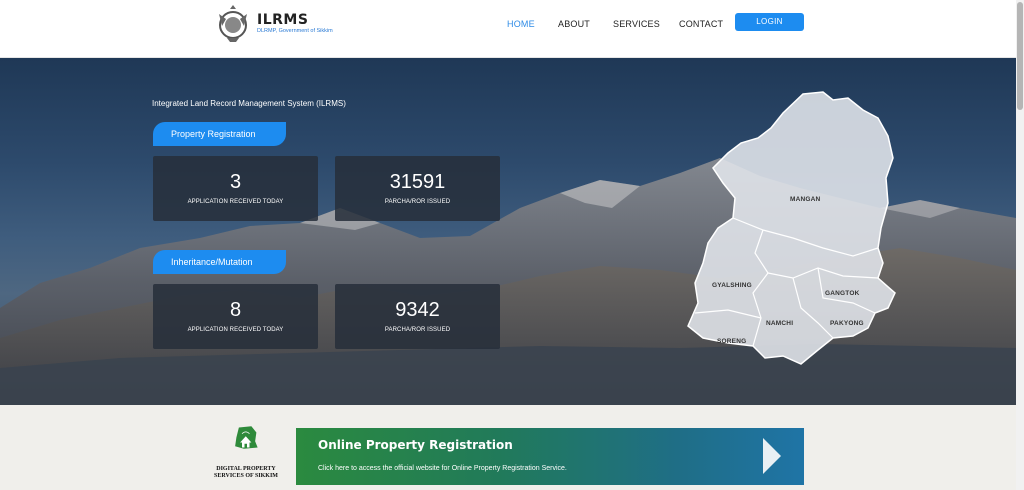  What do you see at coordinates (574, 24) in the screenshot?
I see `nav-about: ABOUT` at bounding box center [574, 24].